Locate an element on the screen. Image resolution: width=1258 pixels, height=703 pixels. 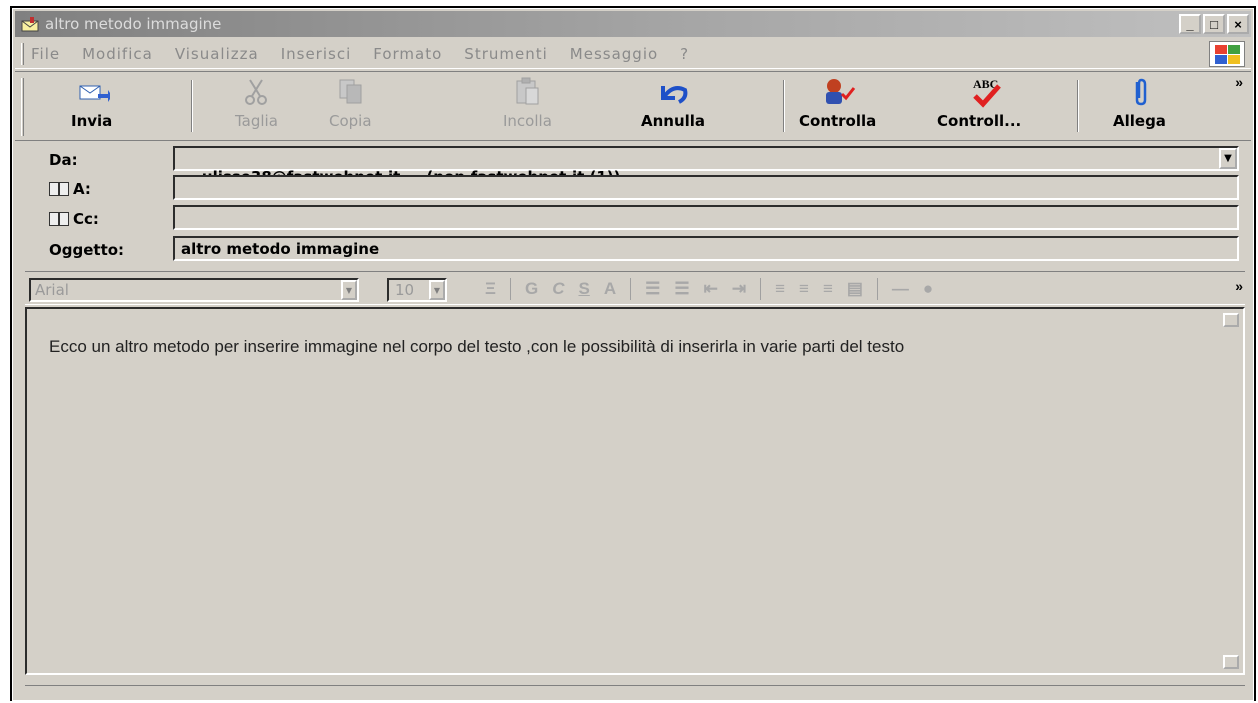
subject-label: Oggetto: is located at coordinates (87, 250).